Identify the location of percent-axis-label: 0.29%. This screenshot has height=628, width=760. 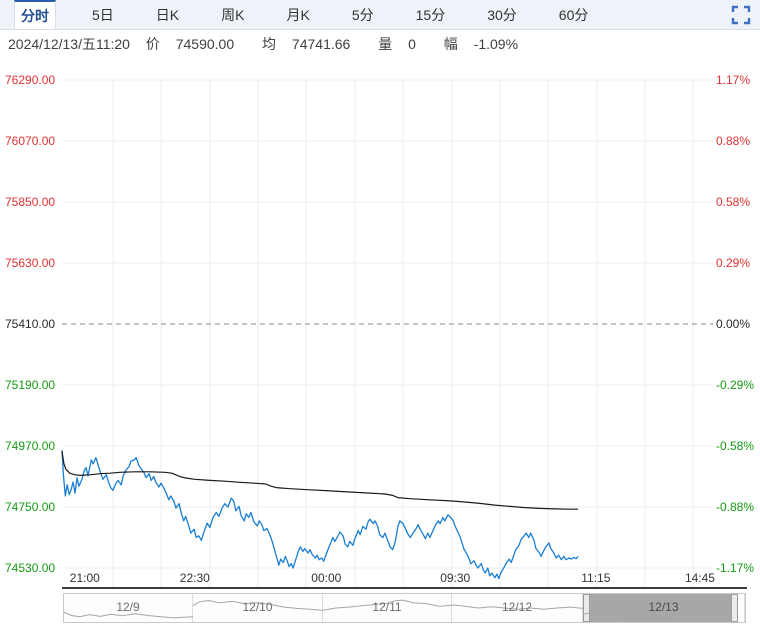
(733, 263).